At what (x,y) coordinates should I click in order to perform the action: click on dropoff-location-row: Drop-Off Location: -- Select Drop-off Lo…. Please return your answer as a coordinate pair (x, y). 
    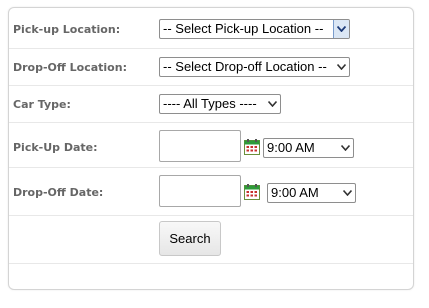
    Looking at the image, I should click on (211, 67).